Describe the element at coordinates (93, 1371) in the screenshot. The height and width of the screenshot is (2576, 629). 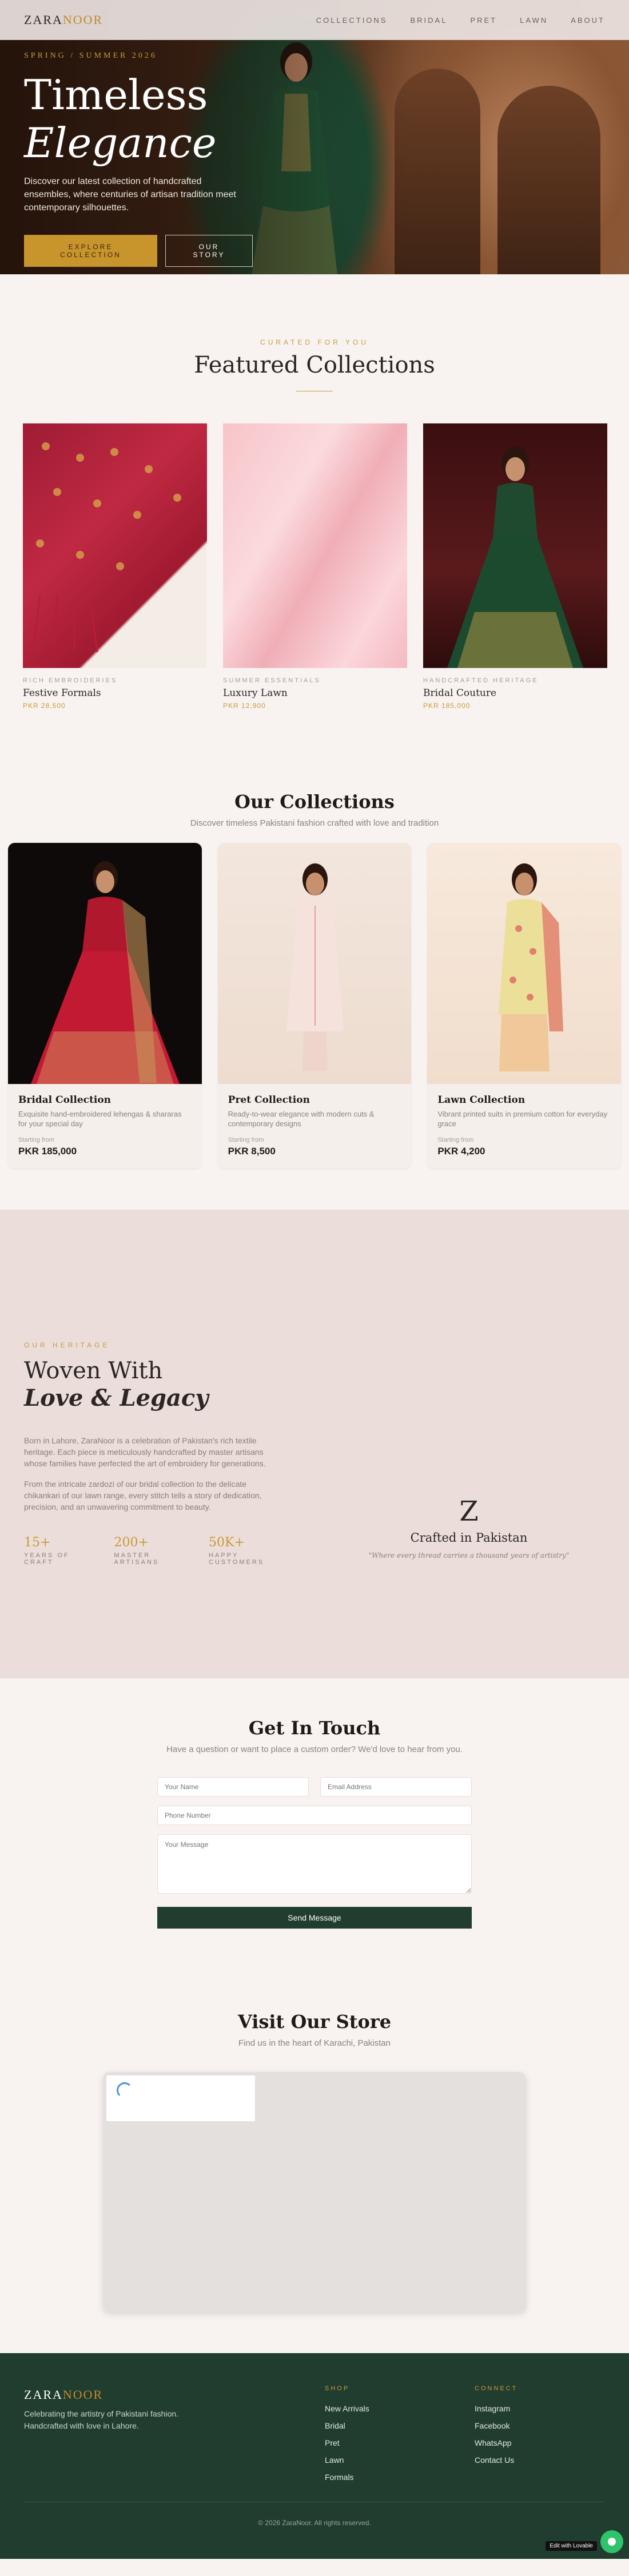
I see `heritage-title-line1: Woven With` at that location.